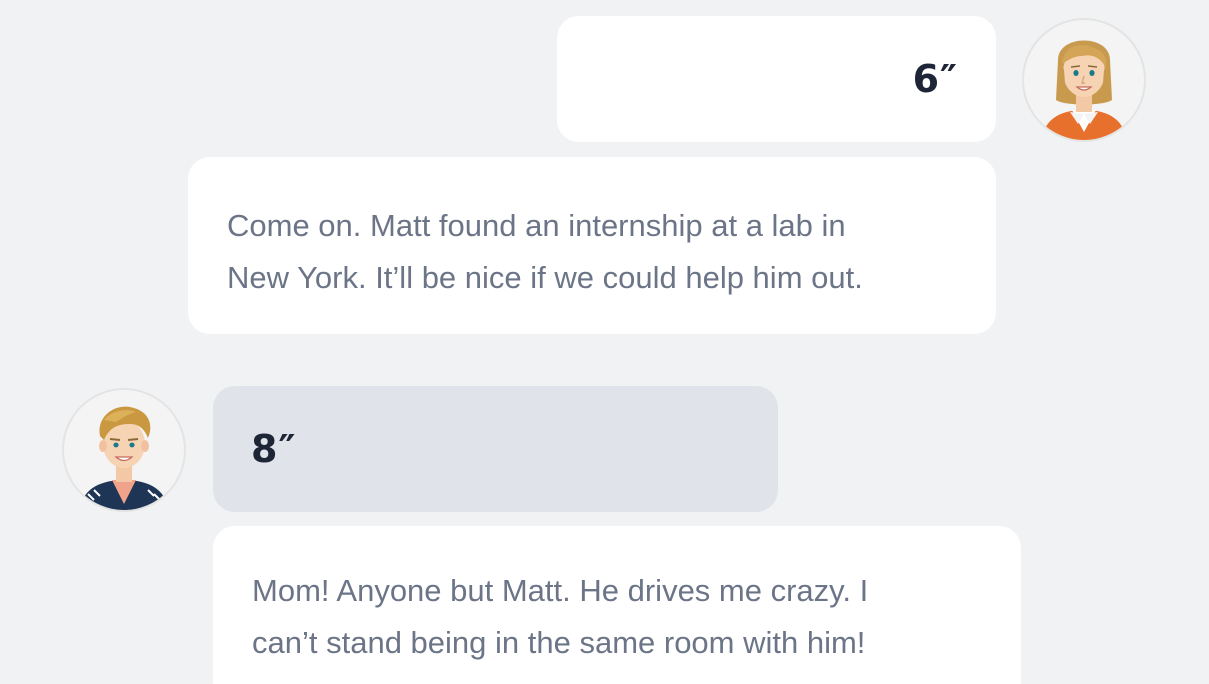 The width and height of the screenshot is (1209, 684). What do you see at coordinates (495, 449) in the screenshot?
I see `audio-message-bubble-son: 8″` at bounding box center [495, 449].